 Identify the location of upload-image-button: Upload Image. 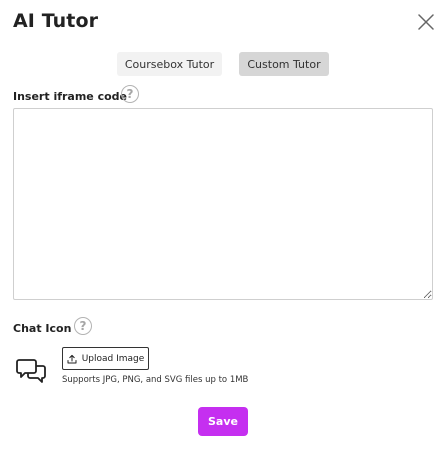
(105, 358).